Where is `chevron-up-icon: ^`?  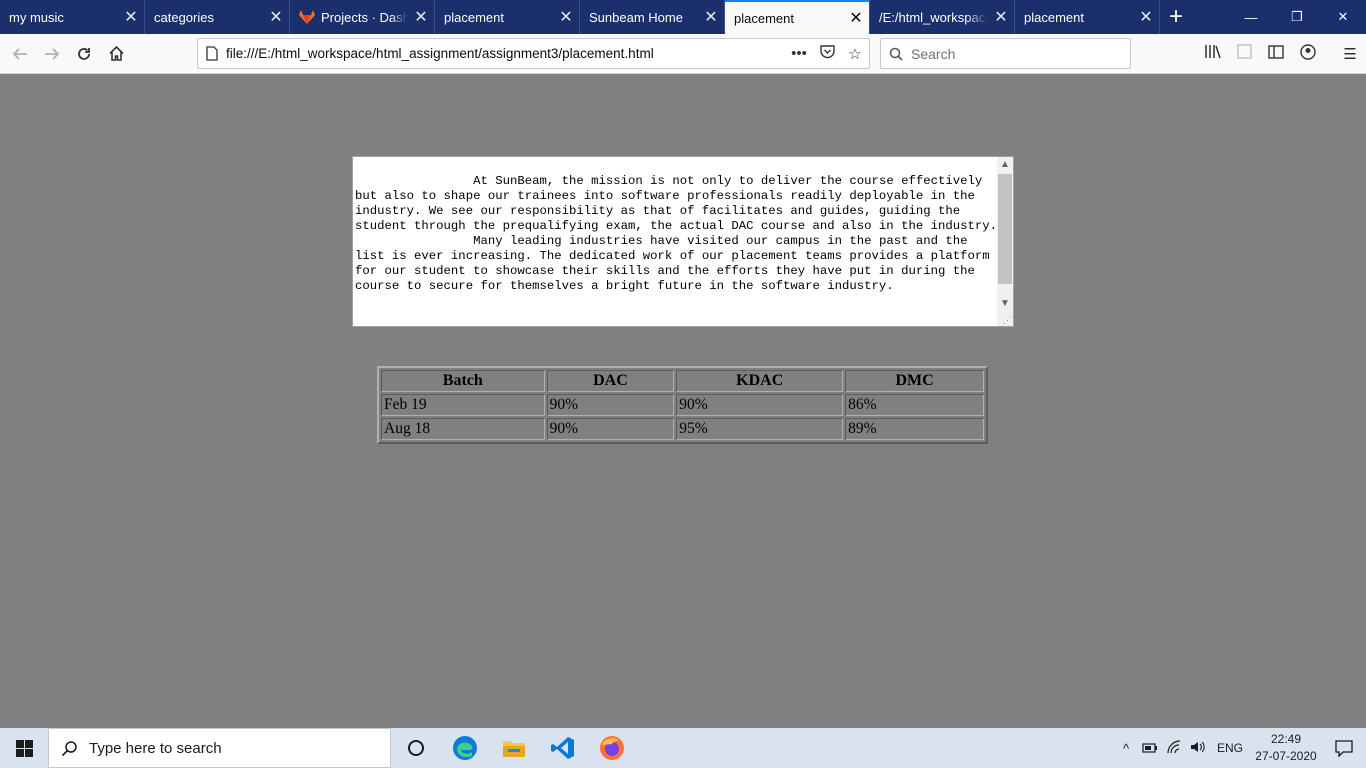 chevron-up-icon: ^ is located at coordinates (1126, 748).